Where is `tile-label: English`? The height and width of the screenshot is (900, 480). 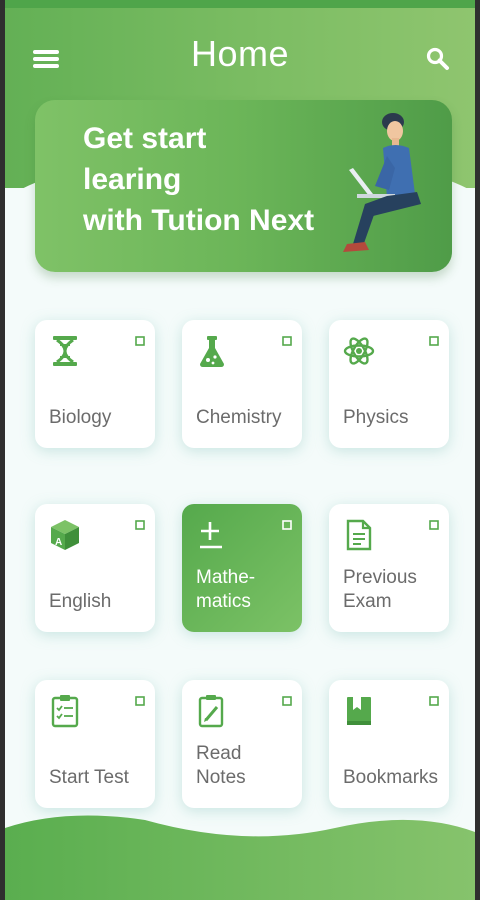 tile-label: English is located at coordinates (80, 601).